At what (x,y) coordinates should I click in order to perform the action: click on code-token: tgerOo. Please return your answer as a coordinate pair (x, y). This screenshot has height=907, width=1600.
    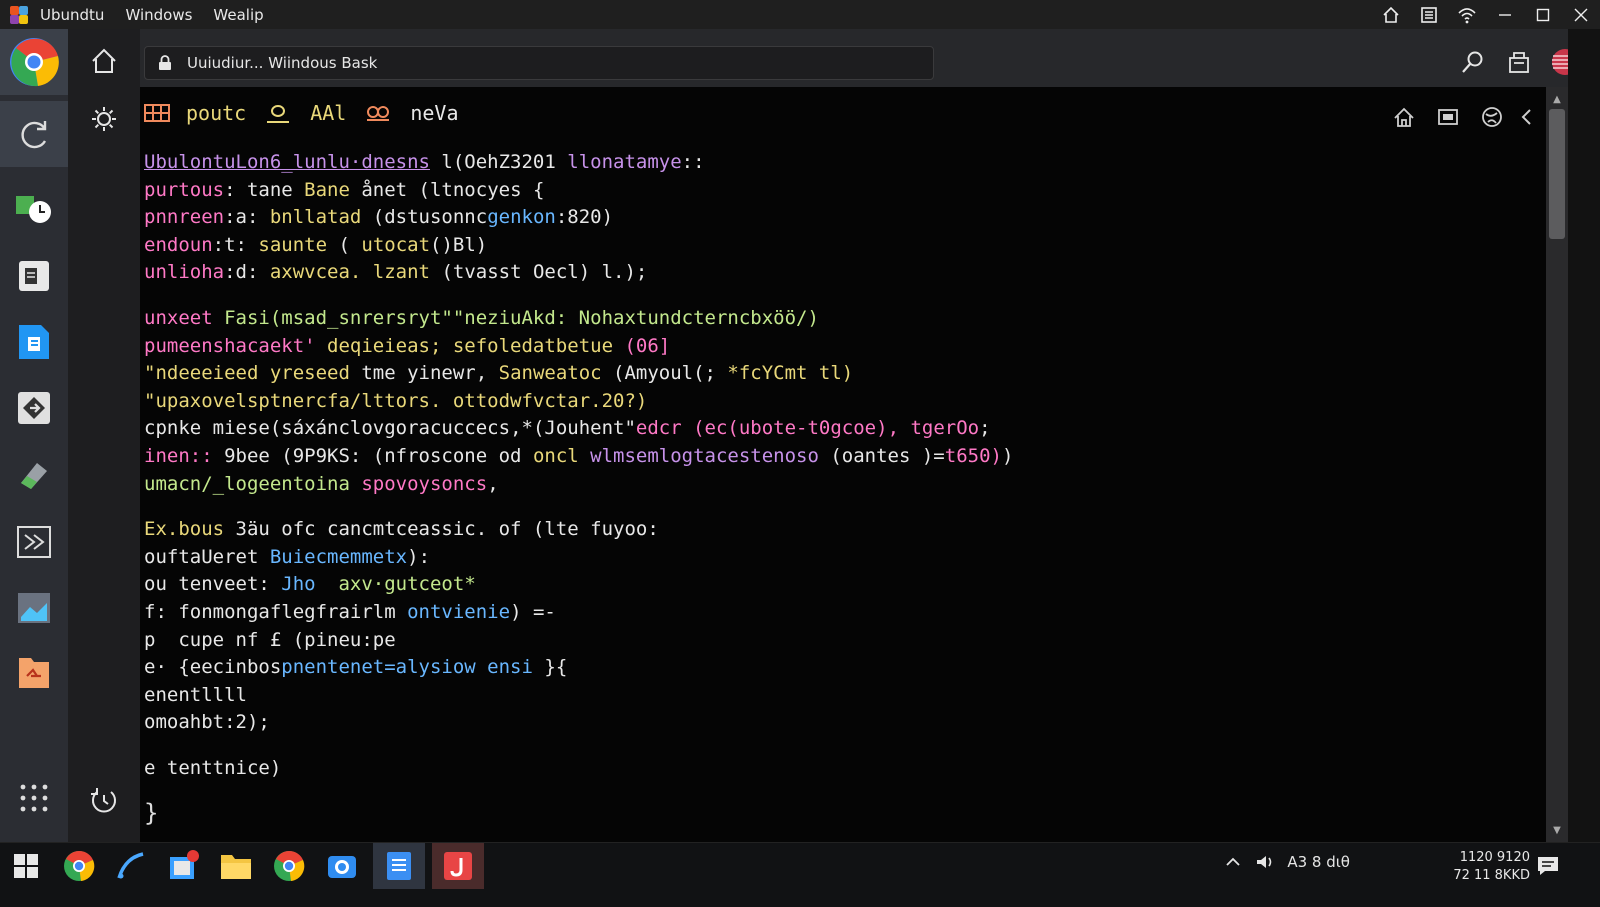
    Looking at the image, I should click on (945, 428).